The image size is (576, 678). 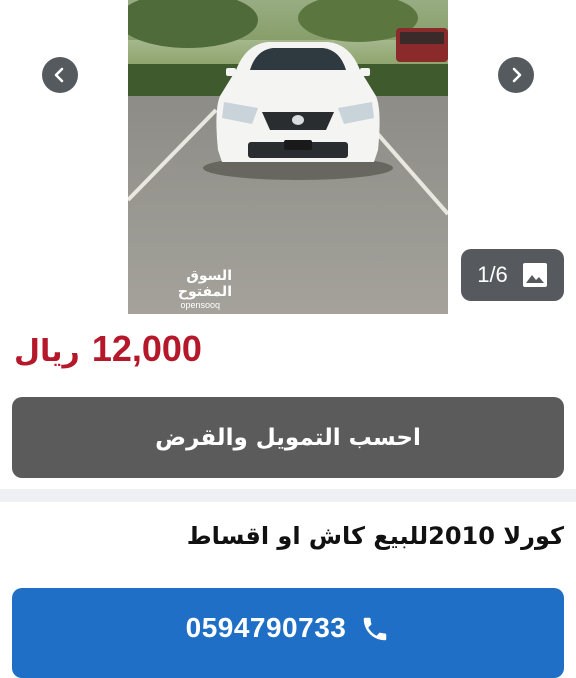 I want to click on section-divider, so click(x=288, y=495).